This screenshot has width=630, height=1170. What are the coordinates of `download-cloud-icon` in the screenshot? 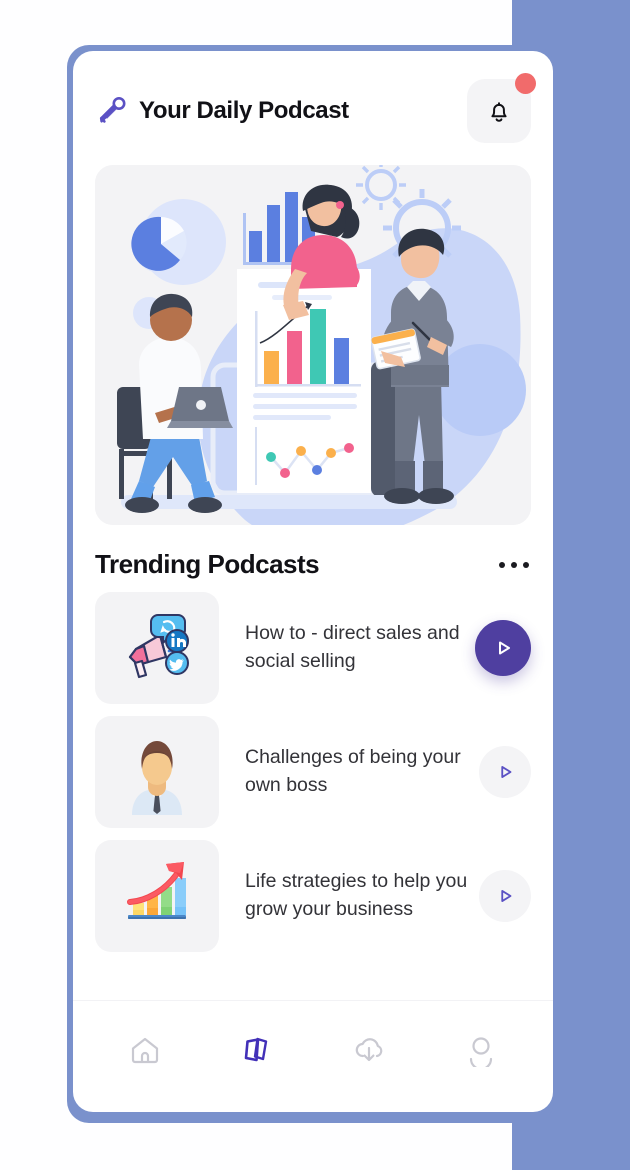 It's located at (369, 1049).